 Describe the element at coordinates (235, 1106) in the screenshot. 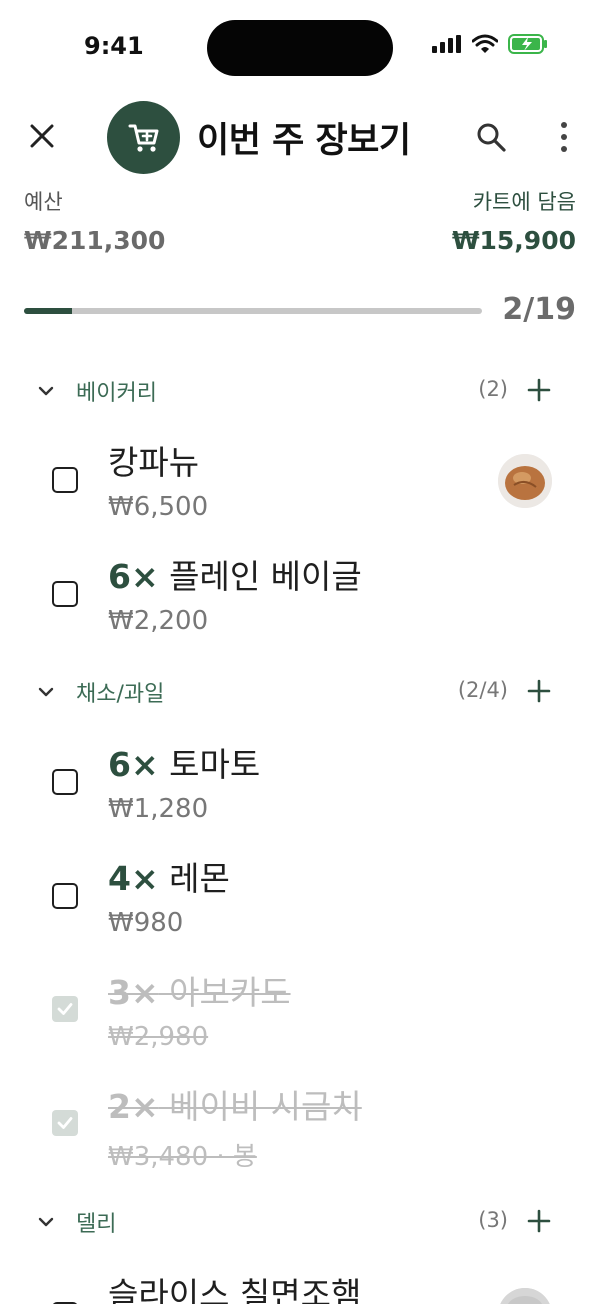

I see `item-name: 2× 베이비 시금치` at that location.